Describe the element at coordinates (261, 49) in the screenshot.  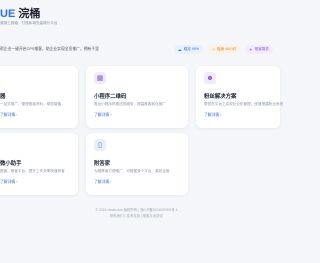
I see `badge-label: 推客裂变` at that location.